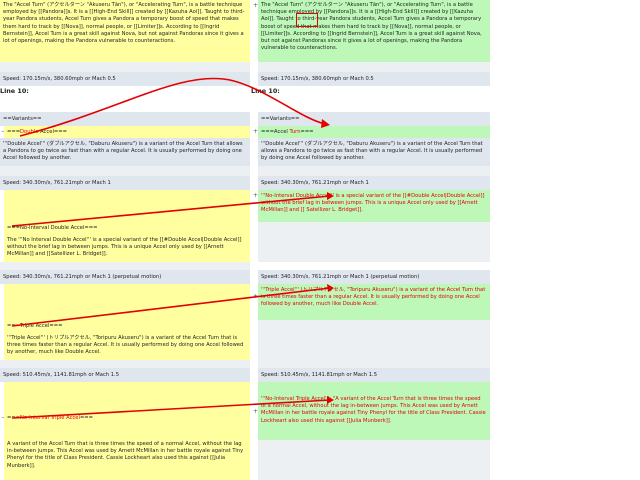 The image size is (640, 480). I want to click on right-accel-heading: ===Accel Turn===, so click(374, 132).